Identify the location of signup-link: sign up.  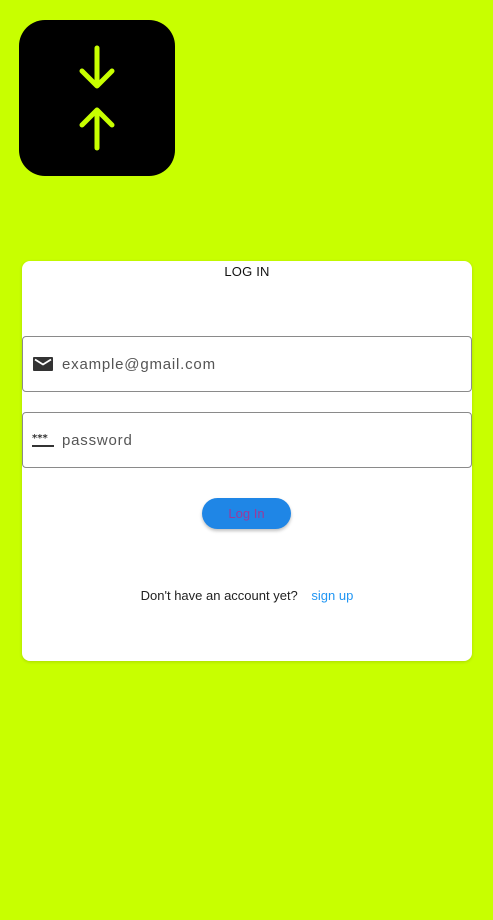
(332, 595).